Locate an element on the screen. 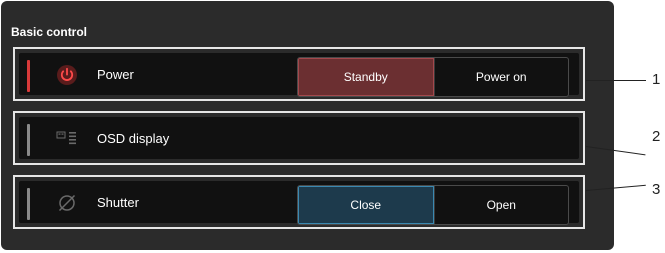 This screenshot has height=253, width=665. power-row: Power Standby Power on is located at coordinates (299, 75).